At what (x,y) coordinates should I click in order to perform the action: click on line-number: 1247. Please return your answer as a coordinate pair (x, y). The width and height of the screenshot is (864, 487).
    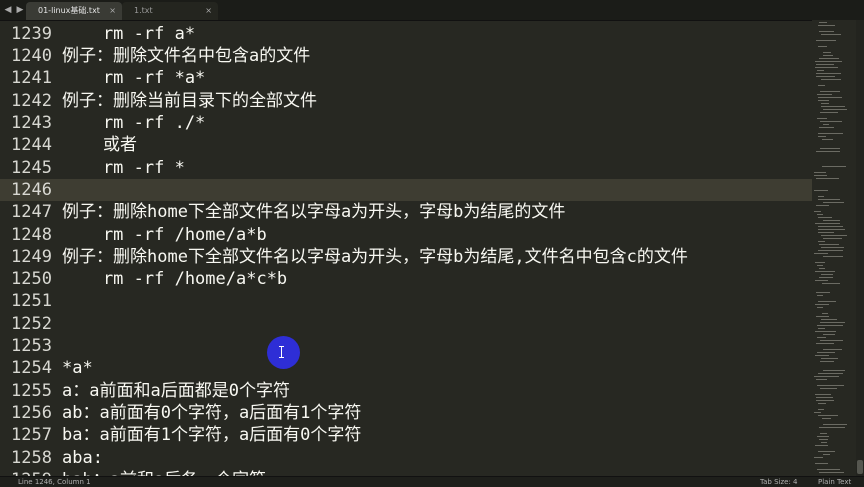
    Looking at the image, I should click on (31, 212).